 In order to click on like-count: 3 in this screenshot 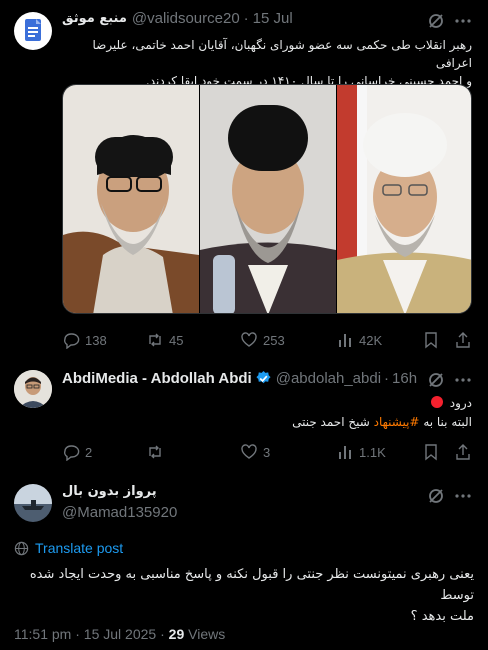, I will do `click(267, 452)`.